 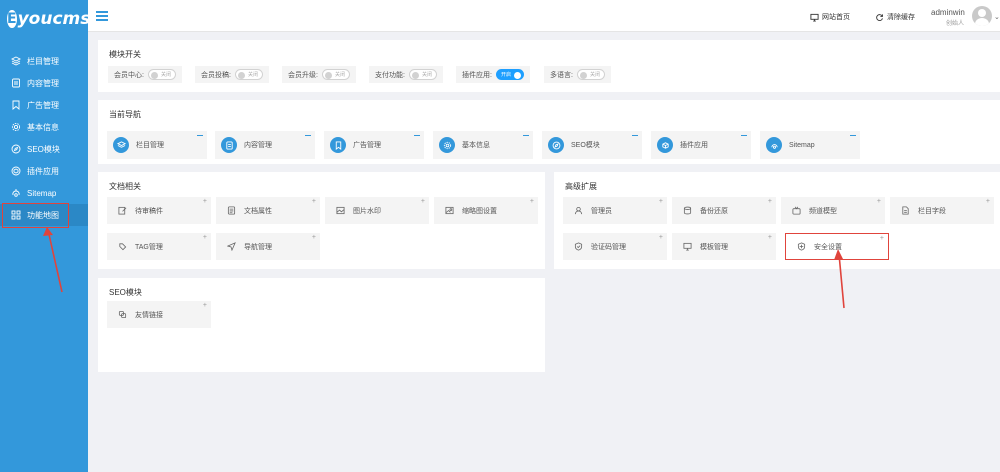 I want to click on database-icon, so click(x=687, y=210).